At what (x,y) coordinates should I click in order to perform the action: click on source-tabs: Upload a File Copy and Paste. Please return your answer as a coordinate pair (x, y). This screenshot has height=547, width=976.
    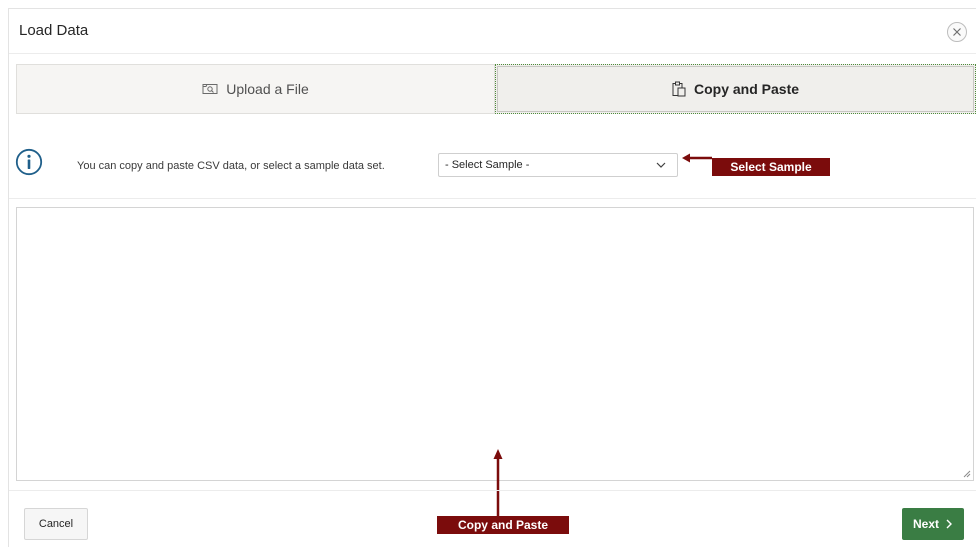
    Looking at the image, I should click on (496, 89).